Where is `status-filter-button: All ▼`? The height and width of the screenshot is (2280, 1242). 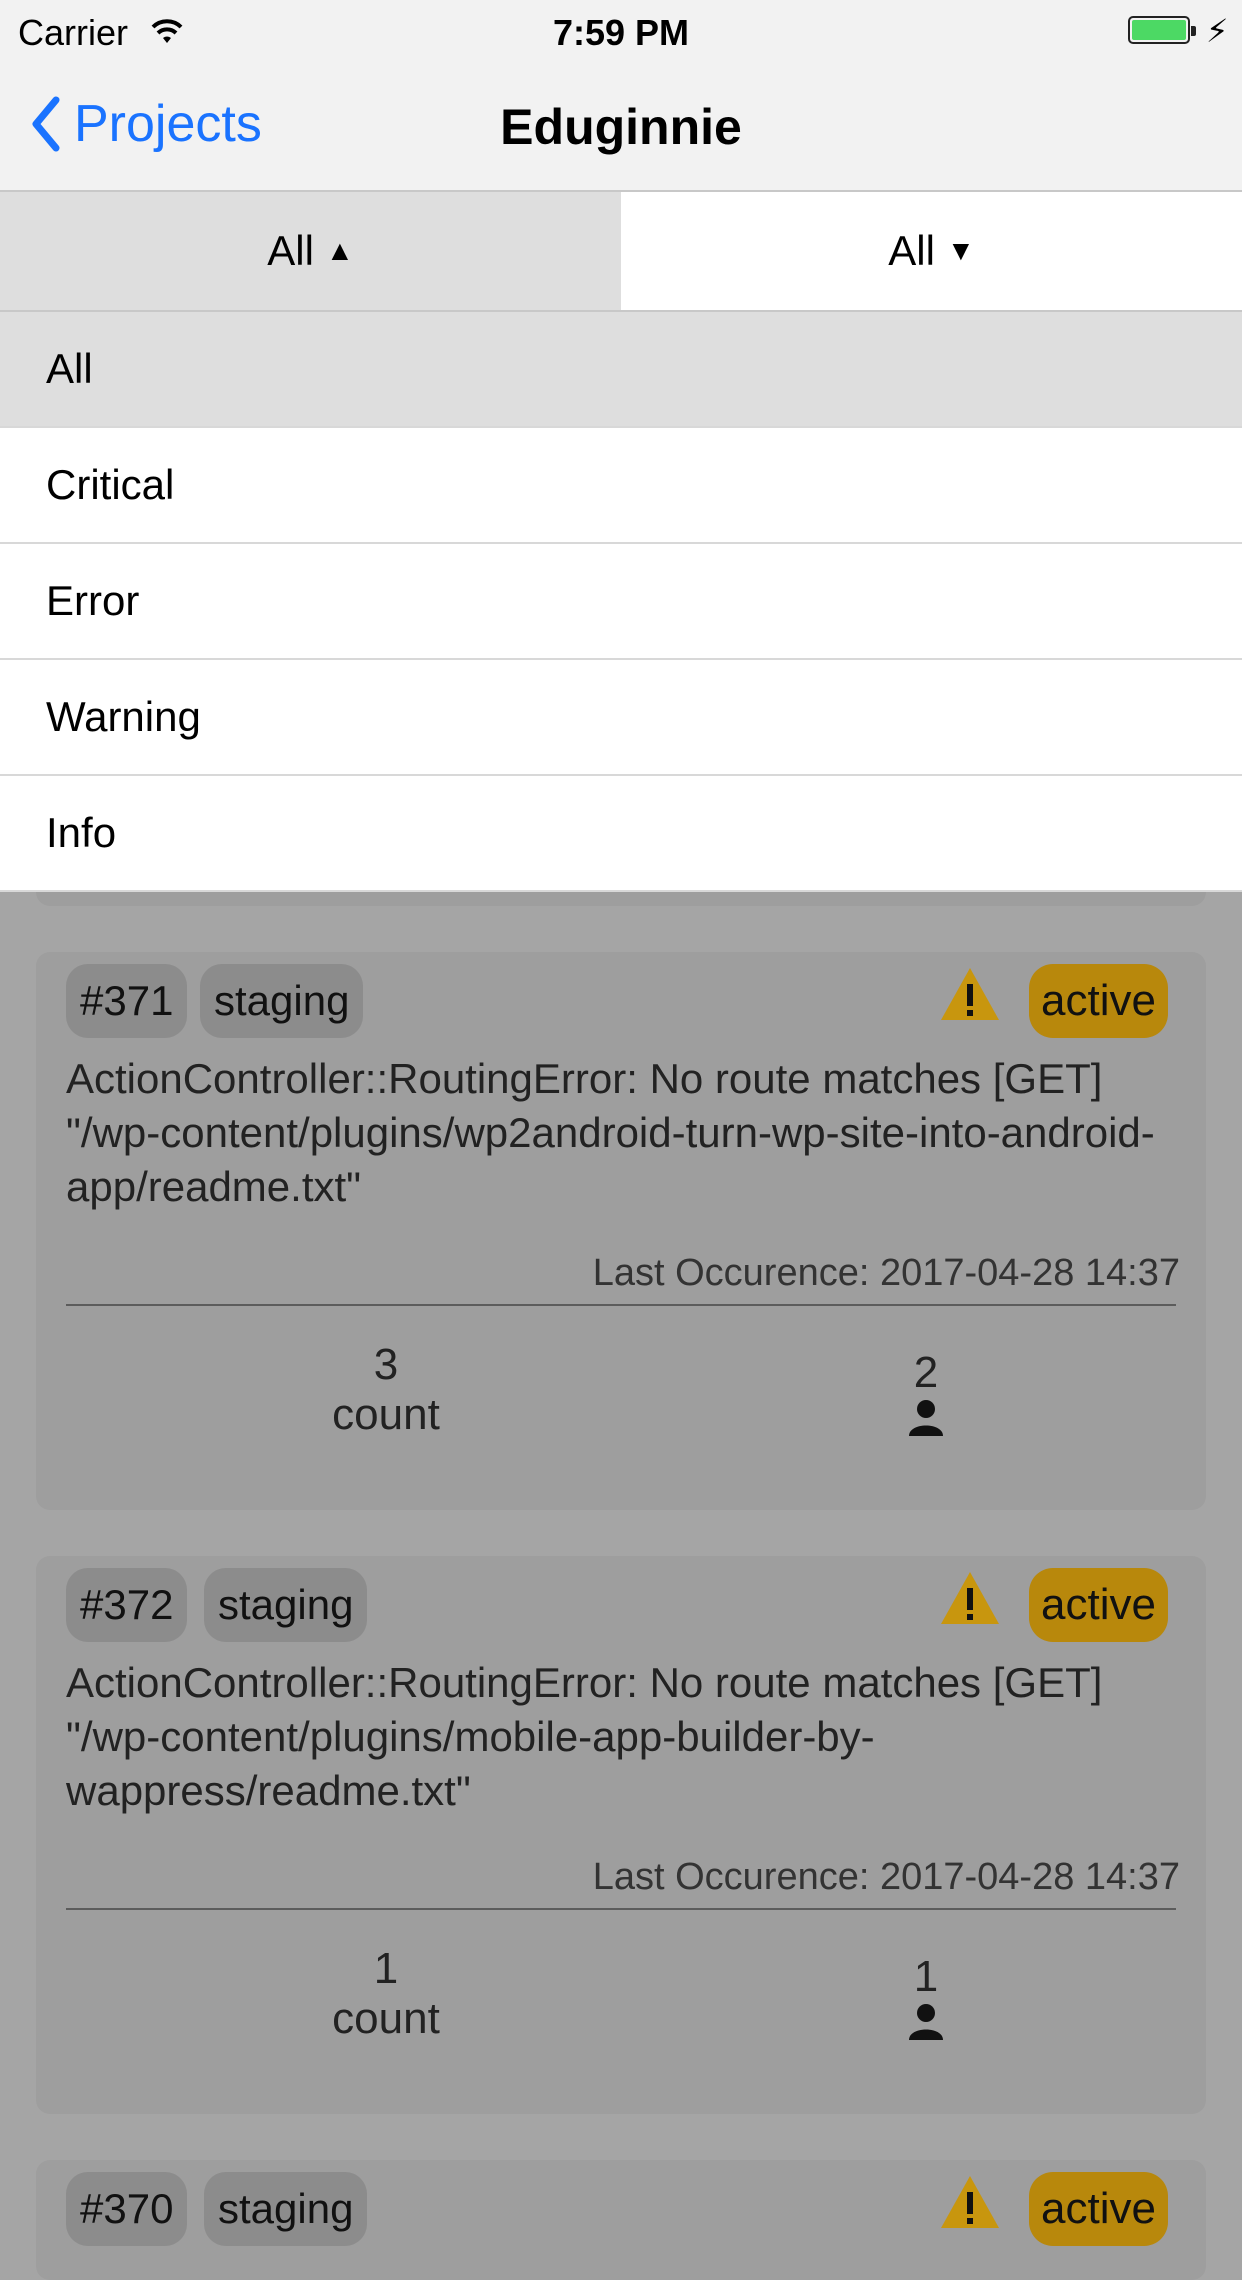 status-filter-button: All ▼ is located at coordinates (931, 251).